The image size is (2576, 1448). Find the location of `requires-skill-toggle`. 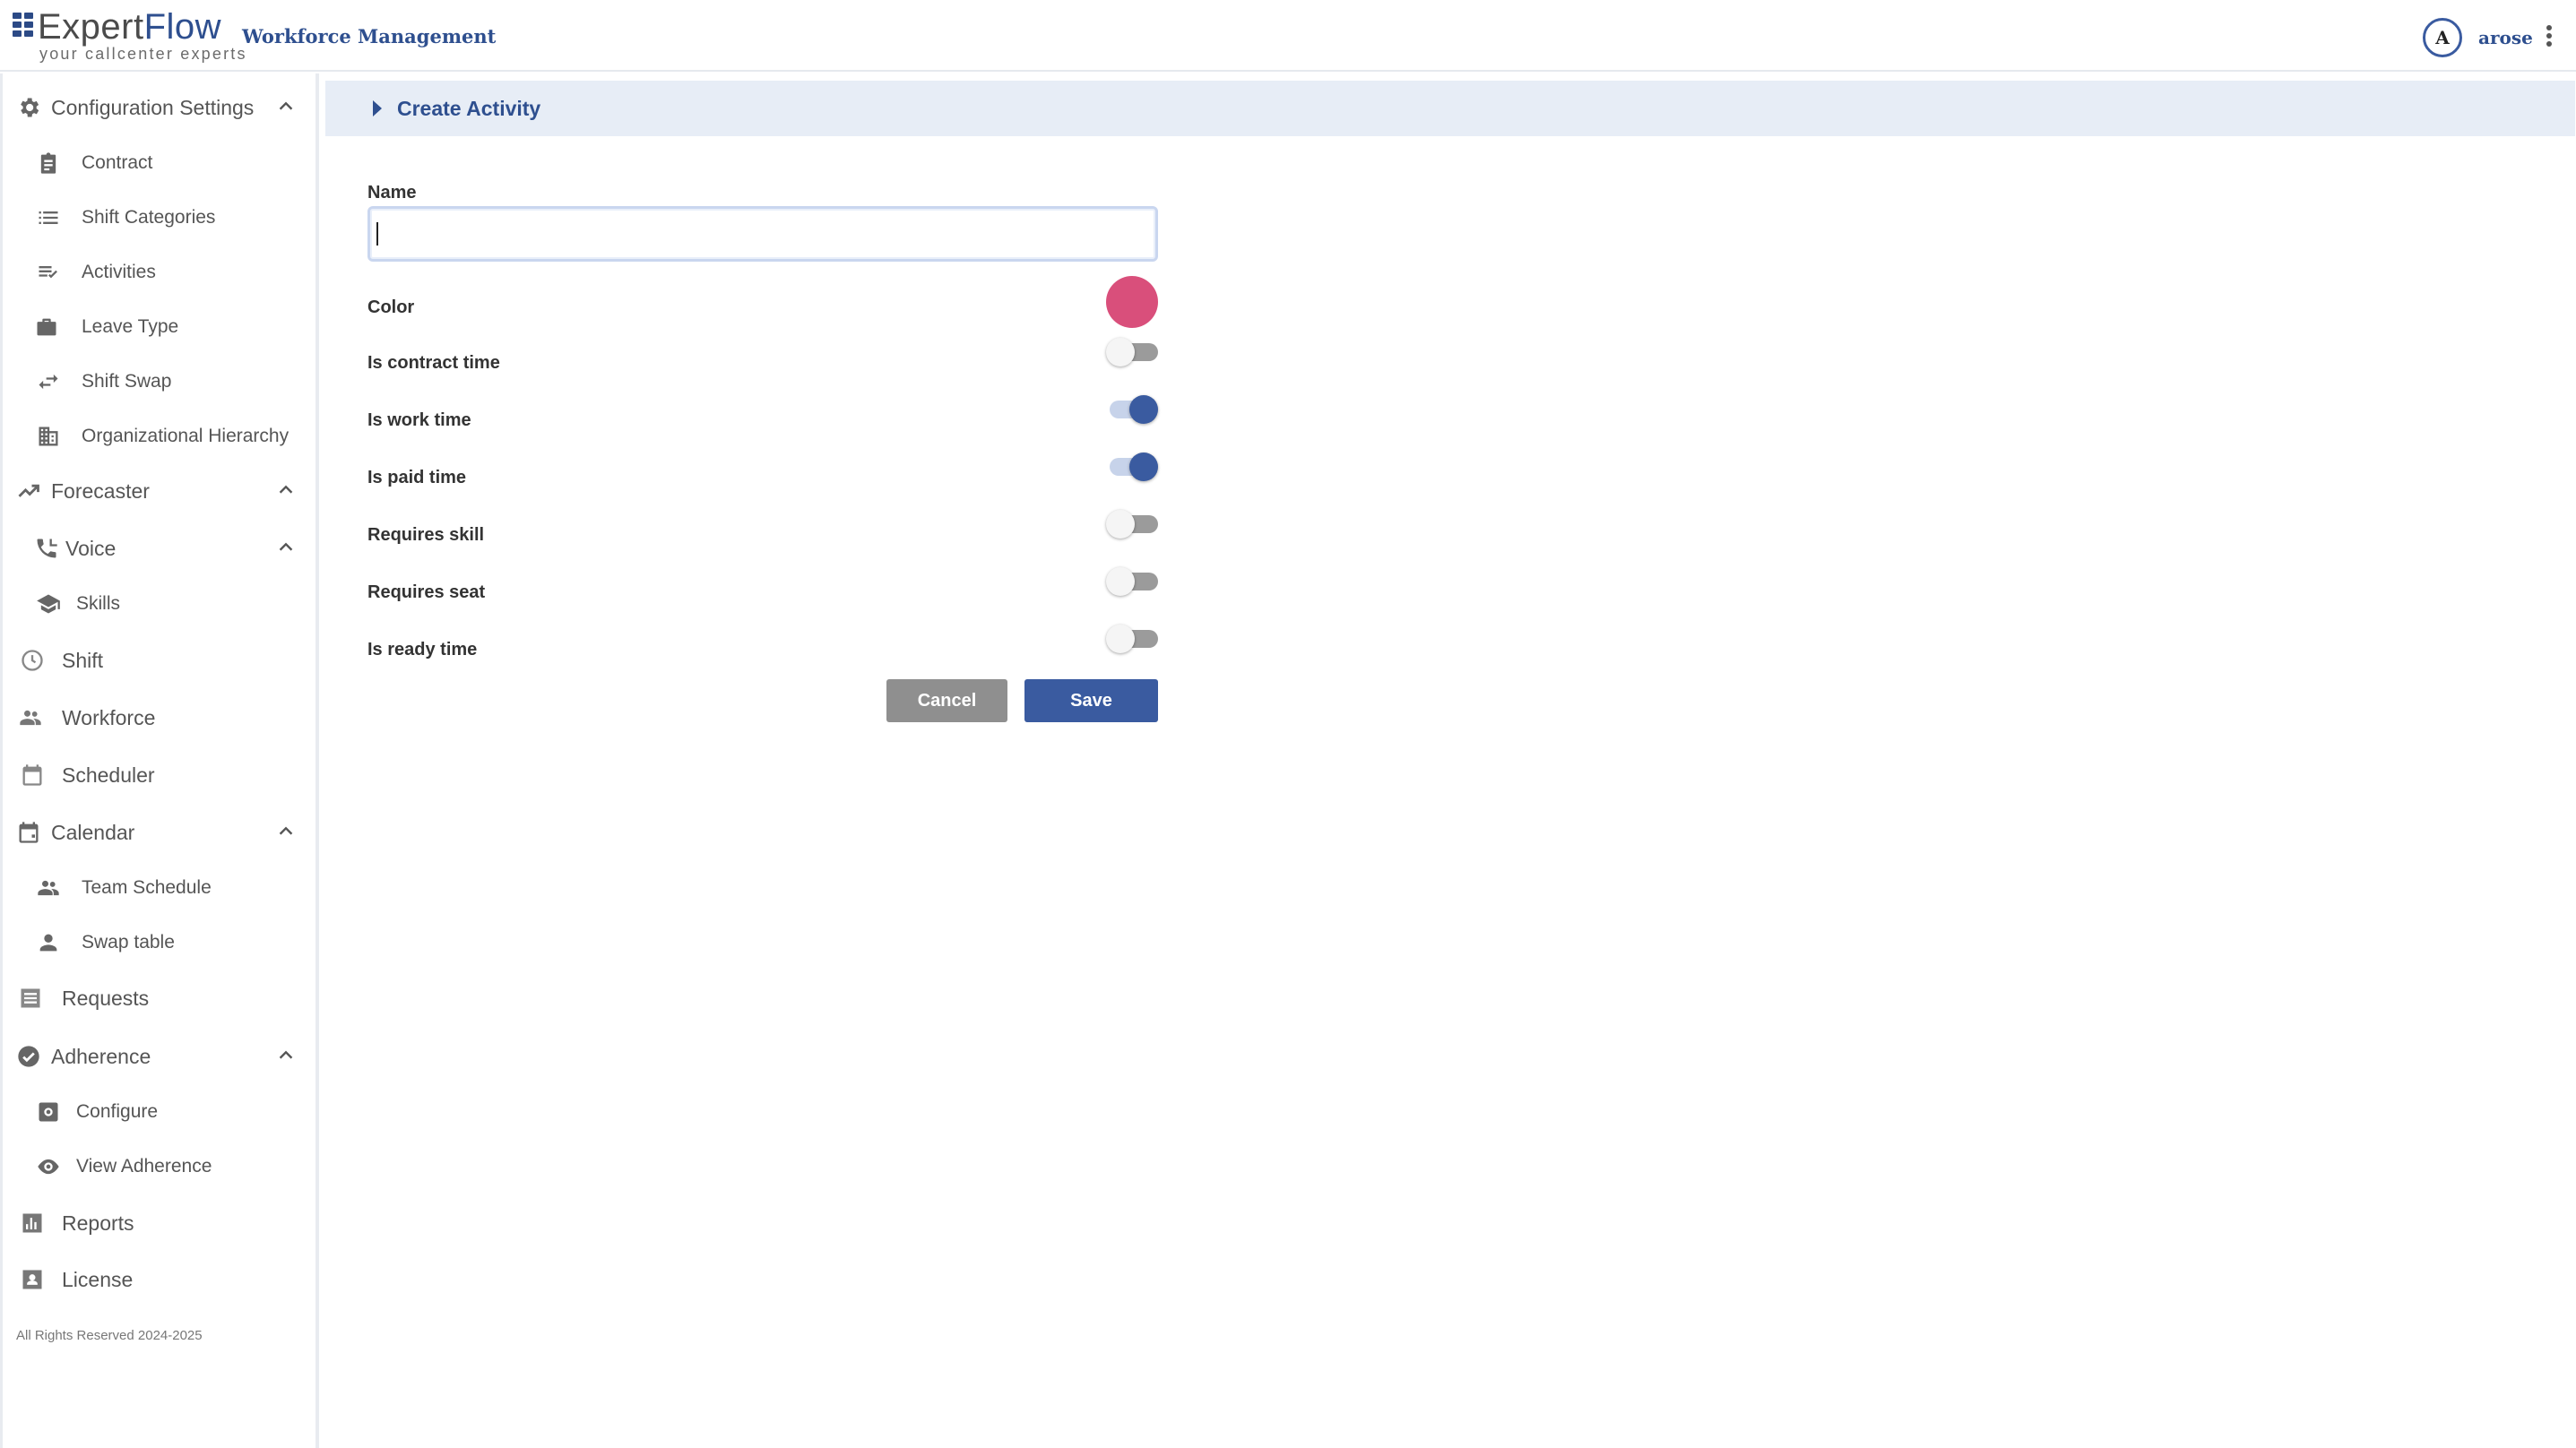

requires-skill-toggle is located at coordinates (1132, 524).